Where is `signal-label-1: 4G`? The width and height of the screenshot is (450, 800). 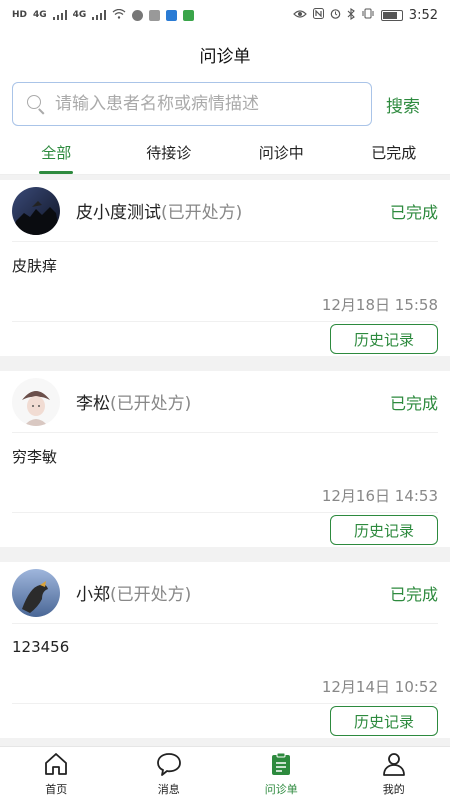 signal-label-1: 4G is located at coordinates (40, 15).